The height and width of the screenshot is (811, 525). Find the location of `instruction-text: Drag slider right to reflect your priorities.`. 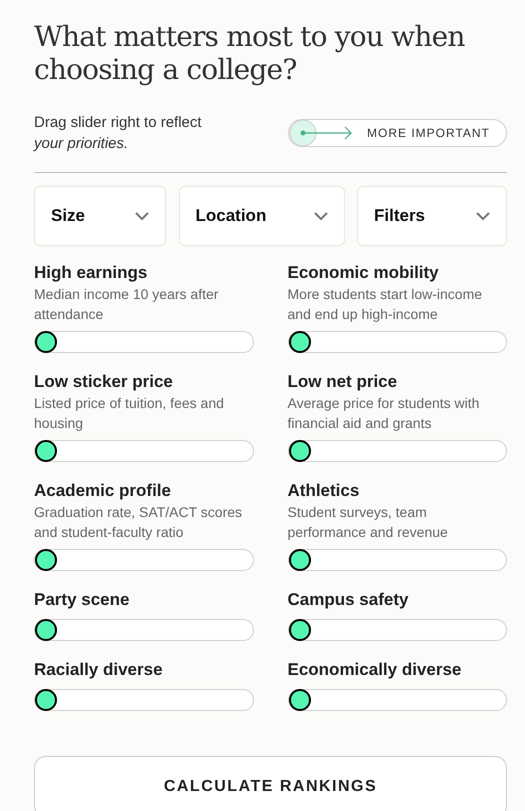

instruction-text: Drag slider right to reflect your priorities. is located at coordinates (118, 133).